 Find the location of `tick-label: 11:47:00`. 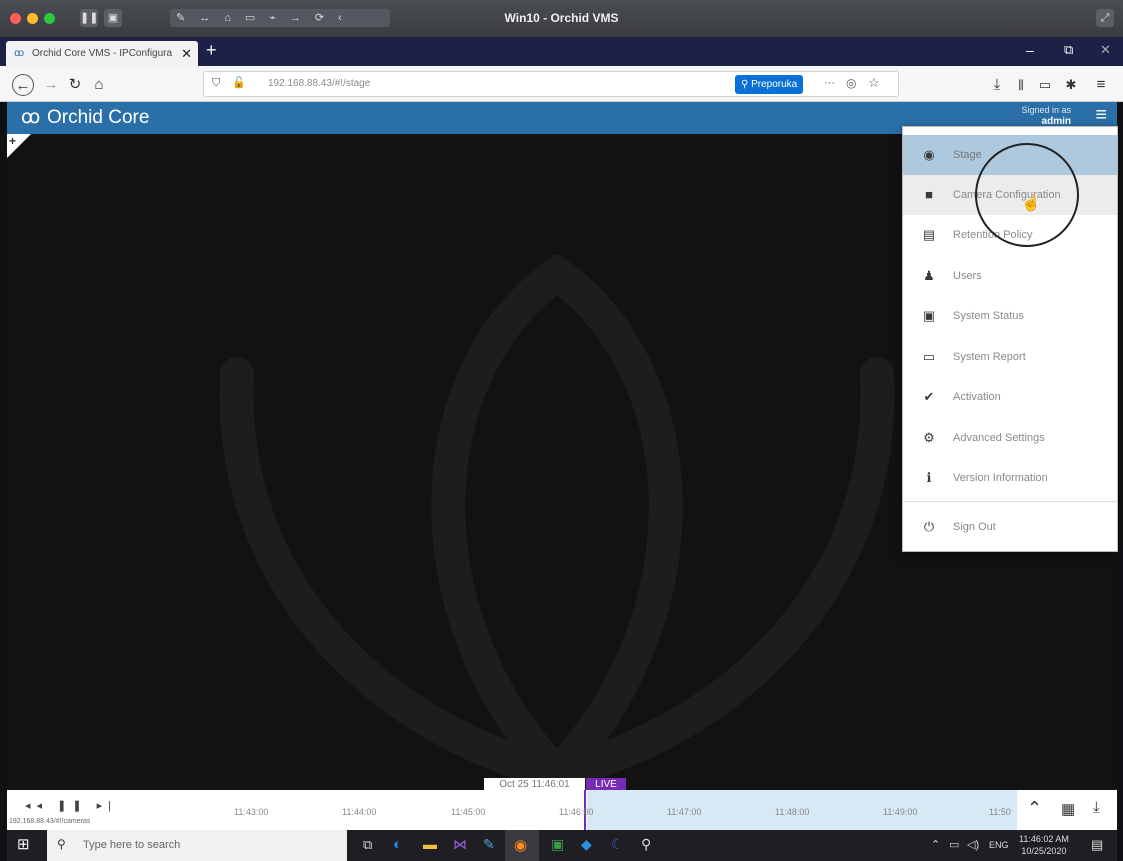

tick-label: 11:47:00 is located at coordinates (684, 812).